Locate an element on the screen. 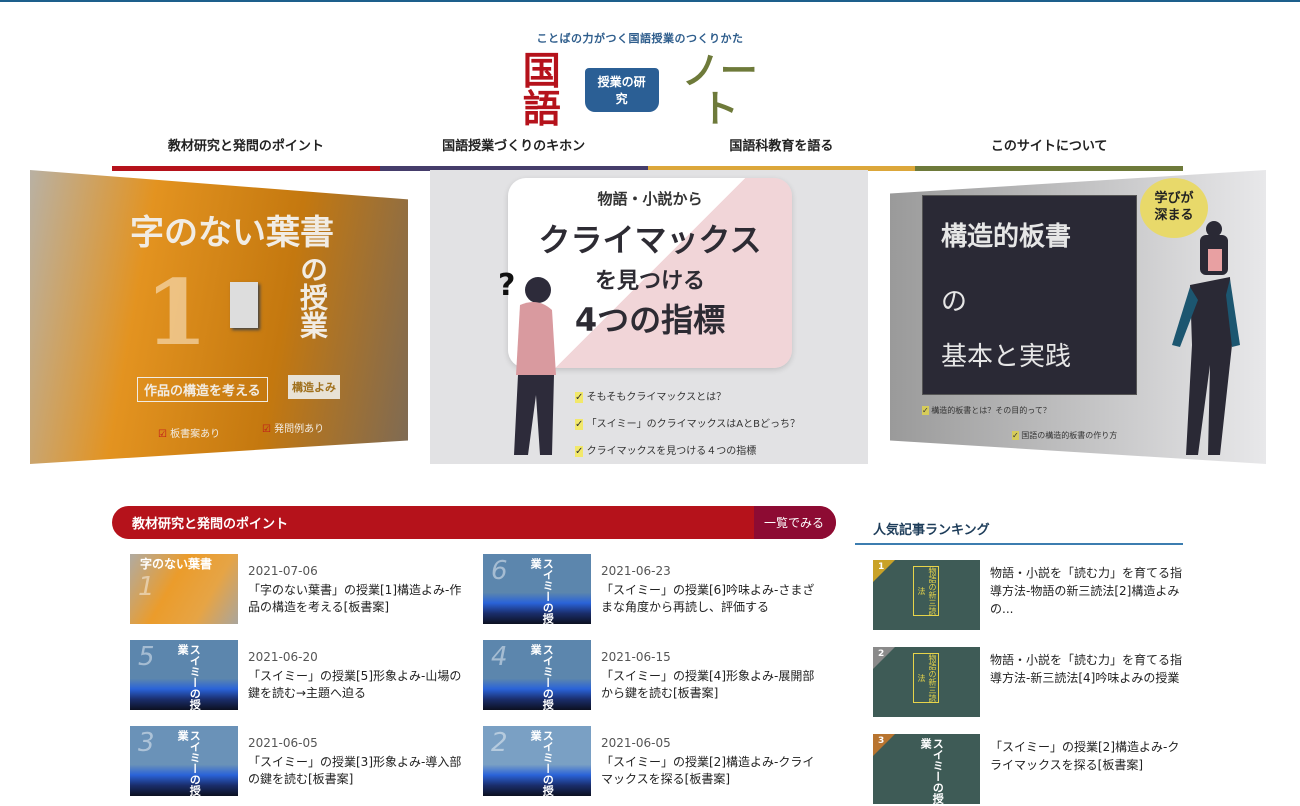  rank-badge: 2 is located at coordinates (884, 658).